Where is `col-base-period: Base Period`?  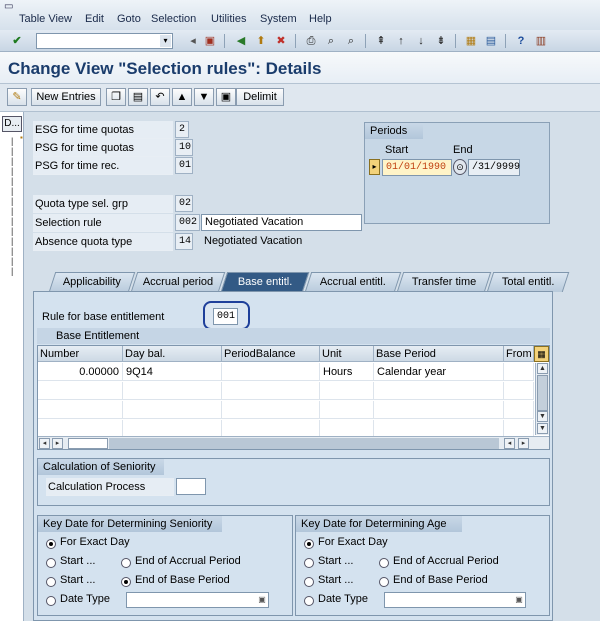
col-base-period: Base Period is located at coordinates (439, 354).